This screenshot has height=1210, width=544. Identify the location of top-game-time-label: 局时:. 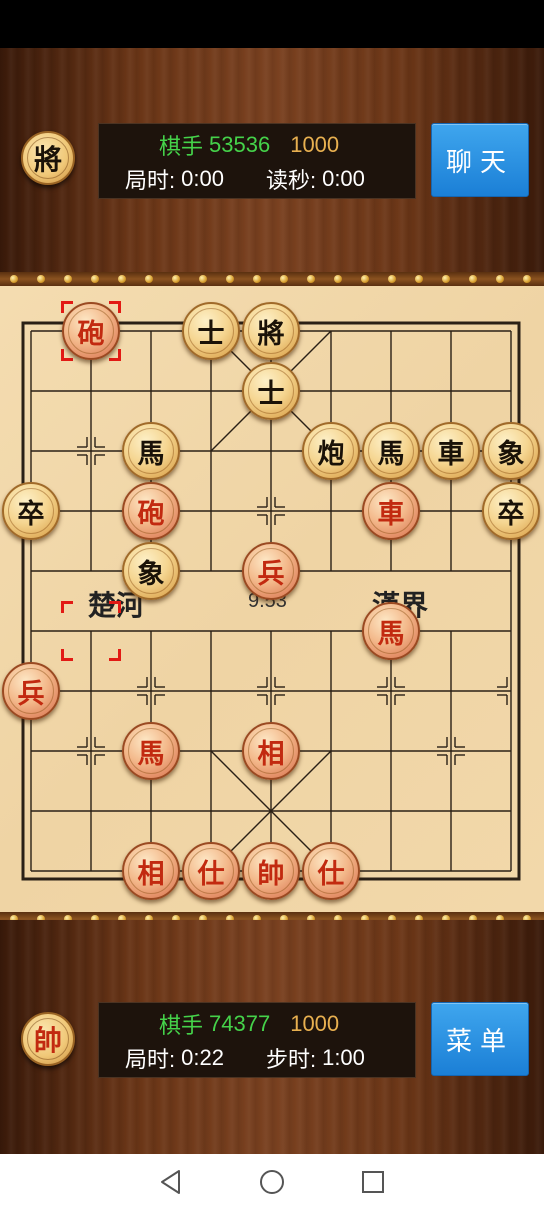
(150, 180).